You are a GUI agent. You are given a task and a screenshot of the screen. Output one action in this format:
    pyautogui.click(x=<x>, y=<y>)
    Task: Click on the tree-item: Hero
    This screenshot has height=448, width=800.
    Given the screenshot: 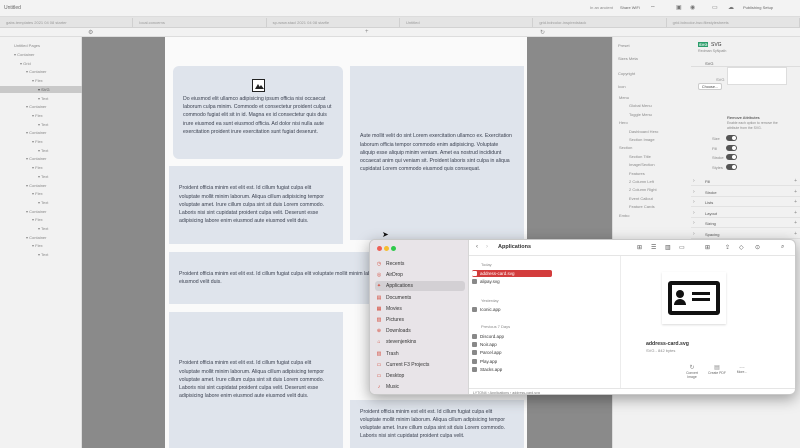 What is the action you would take?
    pyautogui.click(x=623, y=122)
    